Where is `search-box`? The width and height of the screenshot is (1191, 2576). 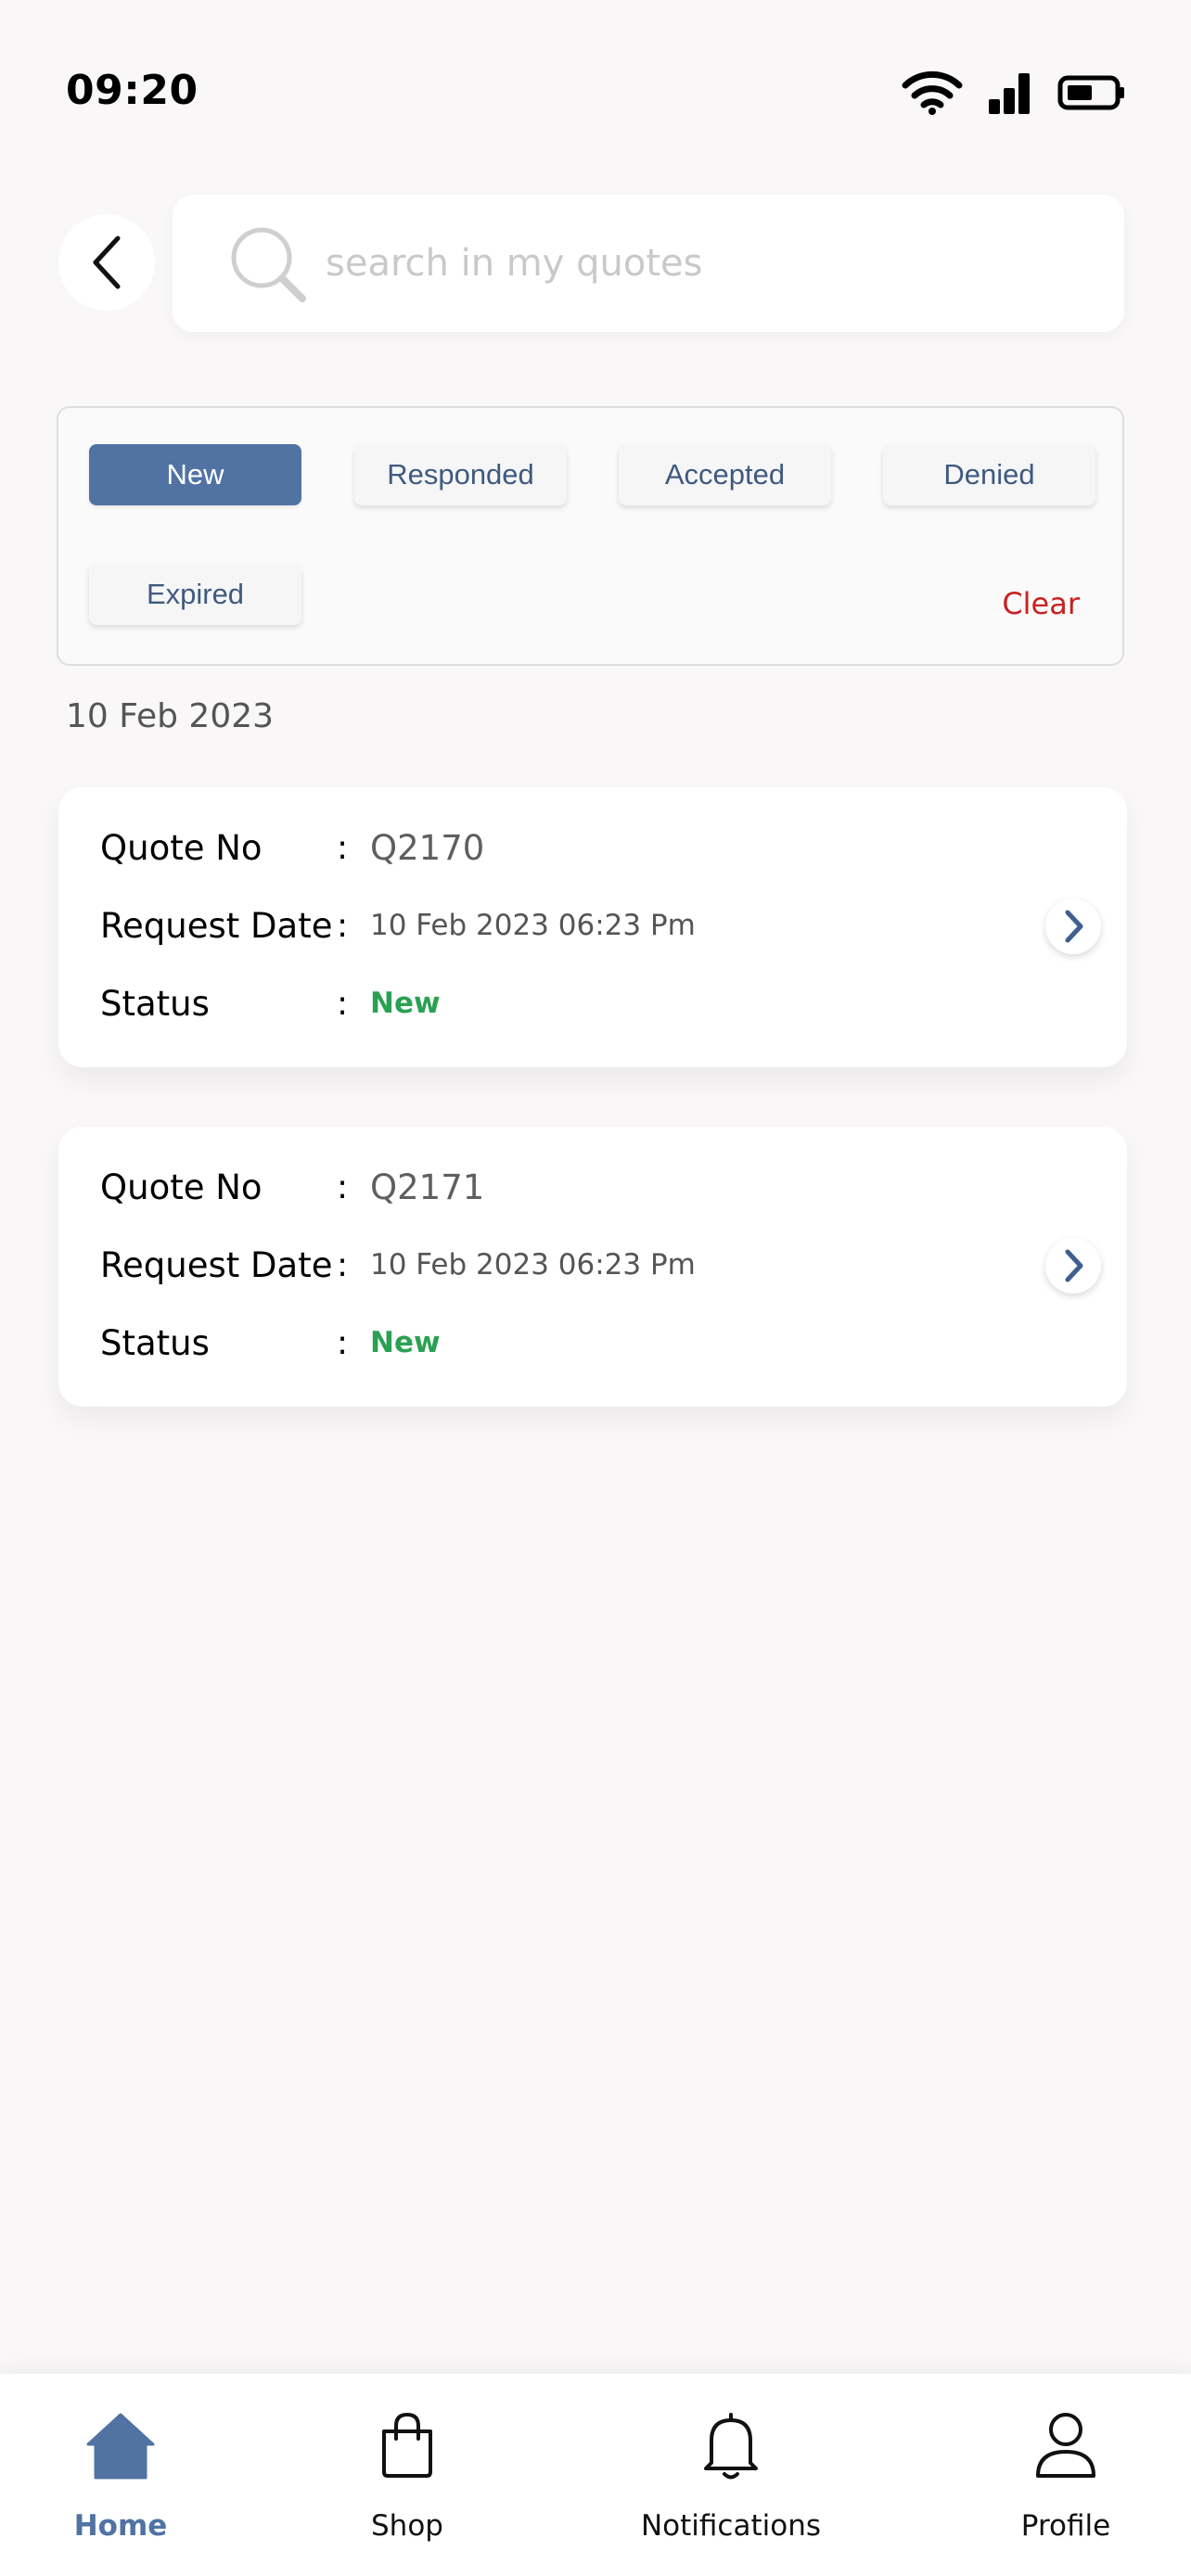 search-box is located at coordinates (649, 263).